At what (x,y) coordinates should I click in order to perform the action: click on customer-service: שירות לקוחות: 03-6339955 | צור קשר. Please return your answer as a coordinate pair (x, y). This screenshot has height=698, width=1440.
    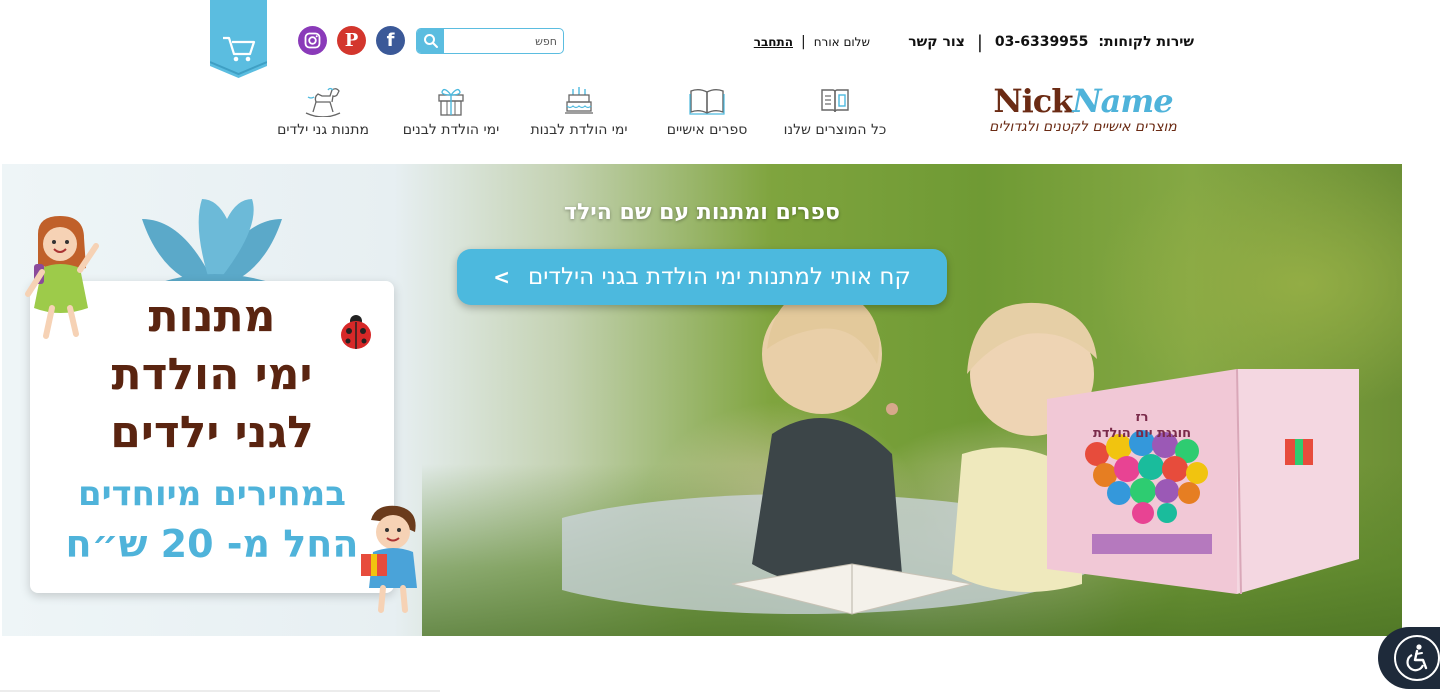
    Looking at the image, I should click on (1047, 42).